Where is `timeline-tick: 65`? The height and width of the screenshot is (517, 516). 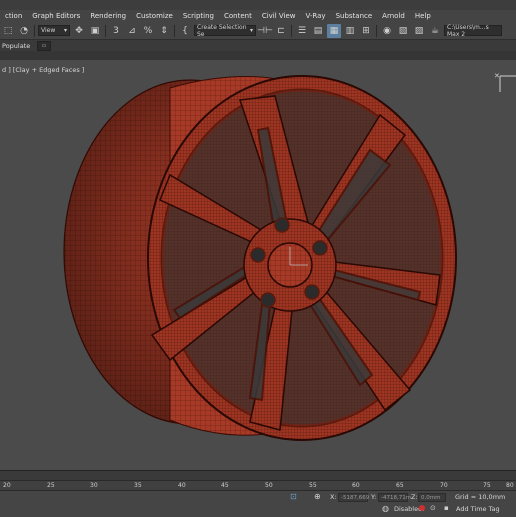
timeline-tick: 65 is located at coordinates (400, 485).